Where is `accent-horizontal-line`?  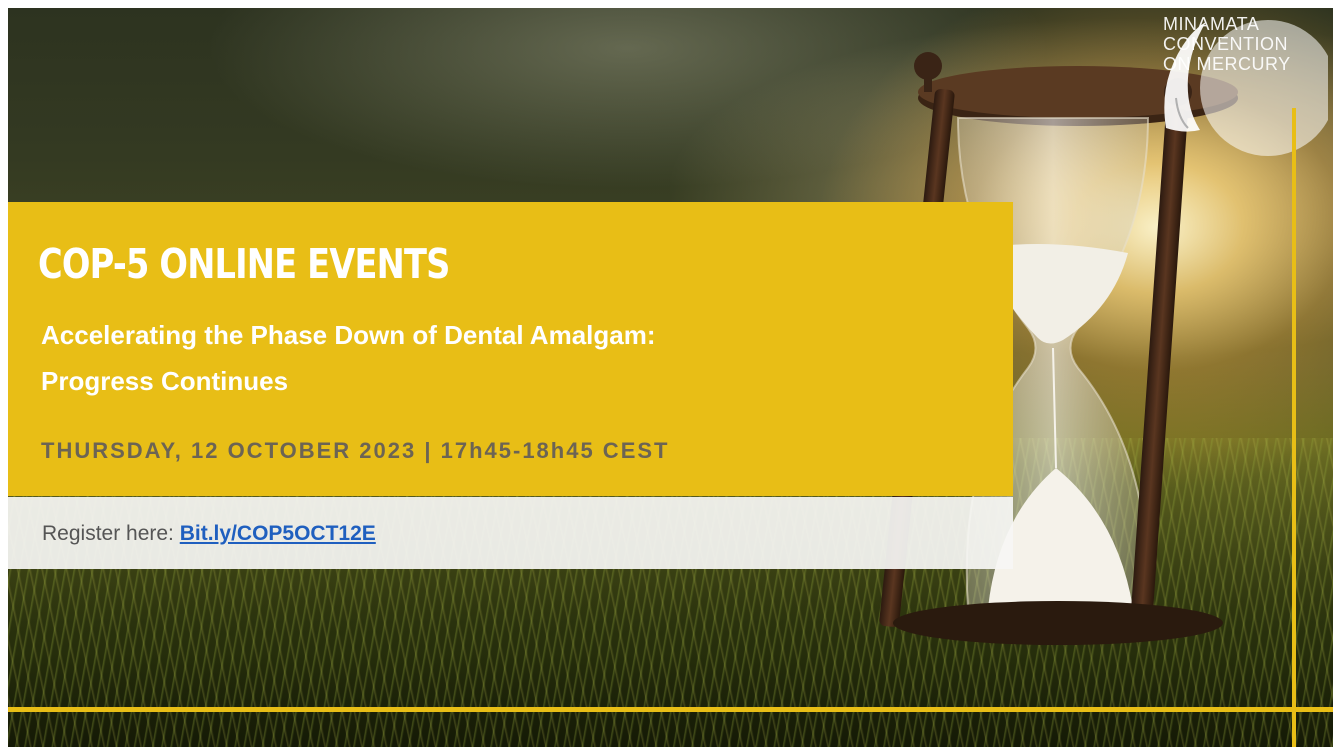 accent-horizontal-line is located at coordinates (670, 709).